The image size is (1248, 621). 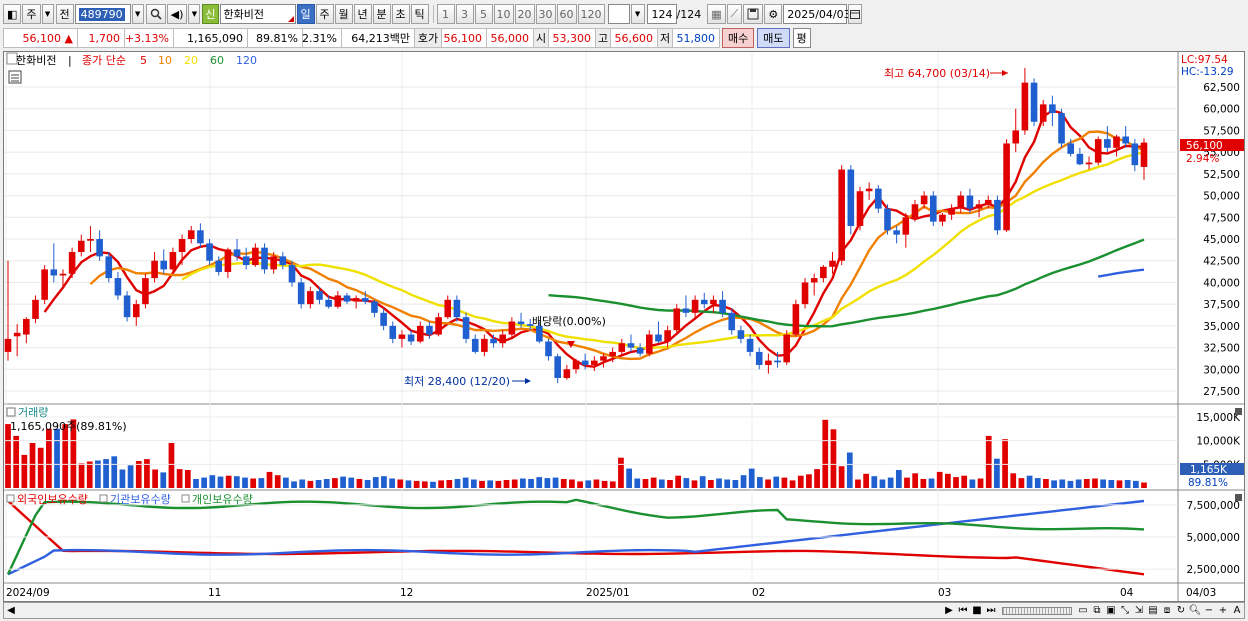 I want to click on sell-button: 매도, so click(x=773, y=38).